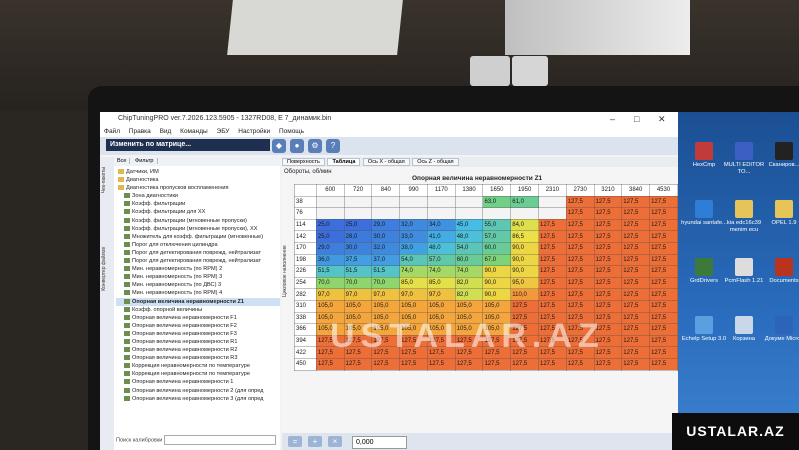 The width and height of the screenshot is (799, 450). What do you see at coordinates (198, 318) in the screenshot?
I see `tree-item: Опорная величина неравномерности F1` at bounding box center [198, 318].